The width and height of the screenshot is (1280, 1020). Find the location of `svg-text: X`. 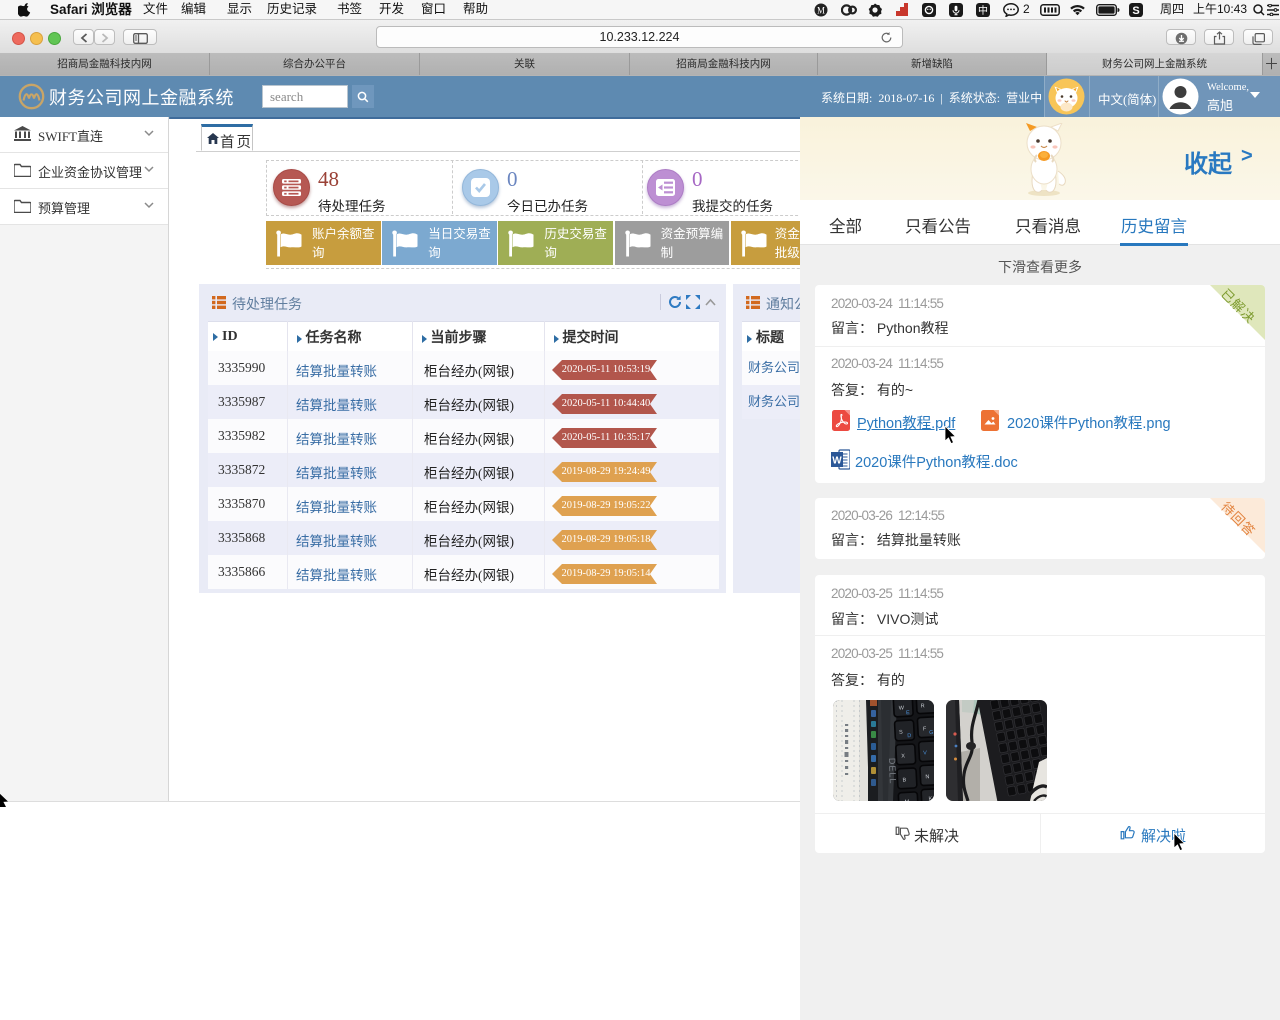

svg-text: X is located at coordinates (903, 756).